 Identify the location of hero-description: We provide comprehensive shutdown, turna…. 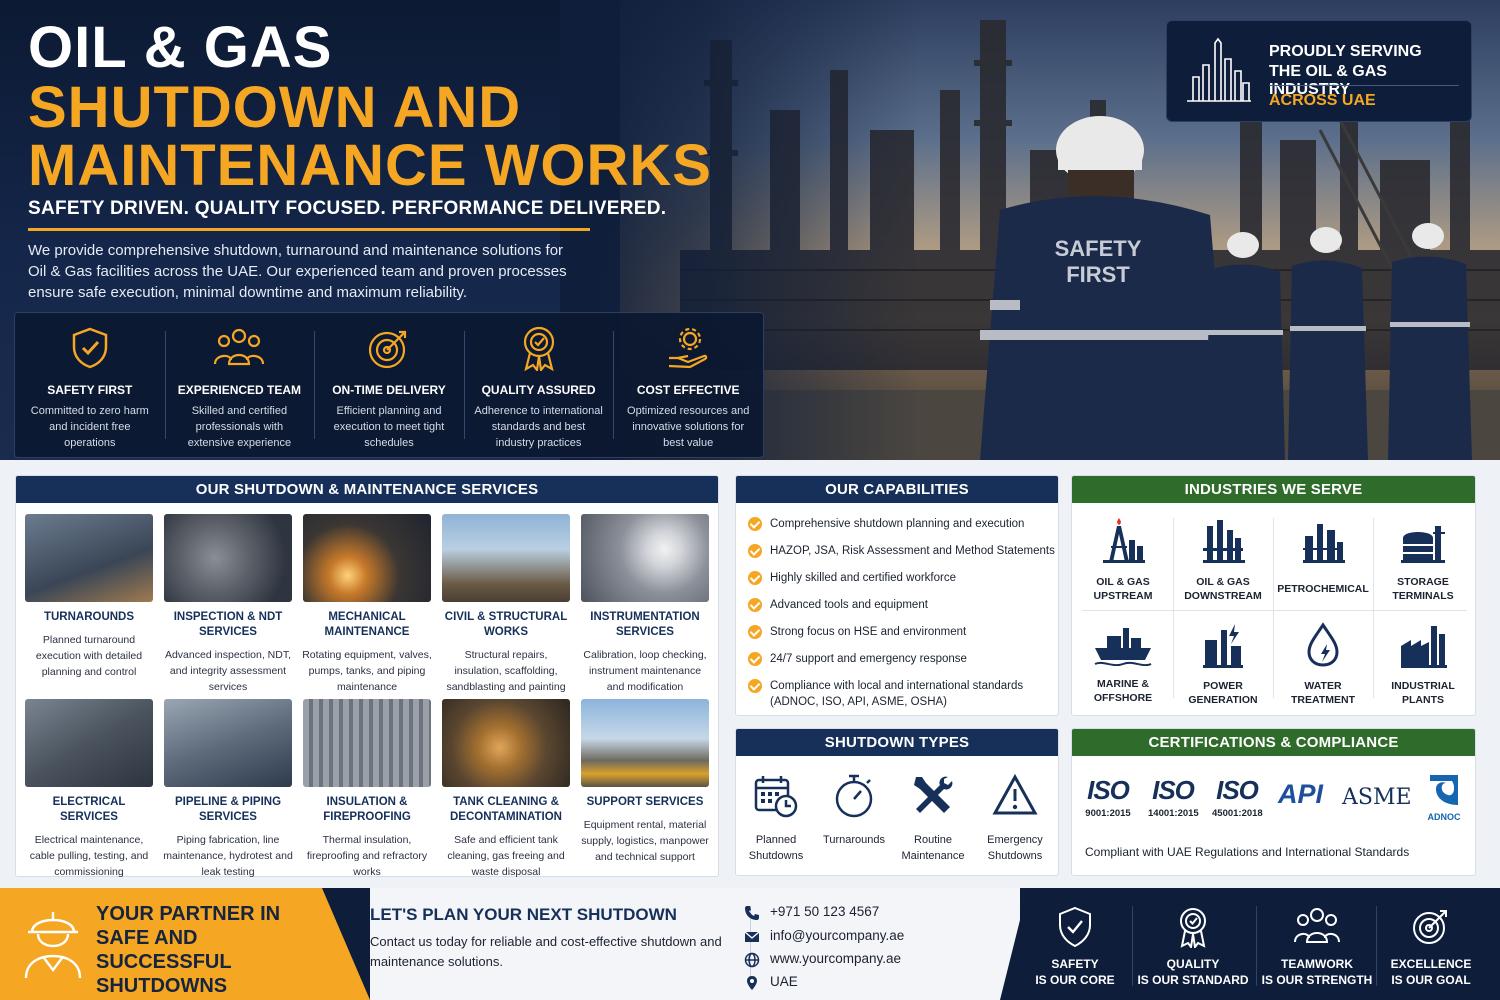
(297, 271).